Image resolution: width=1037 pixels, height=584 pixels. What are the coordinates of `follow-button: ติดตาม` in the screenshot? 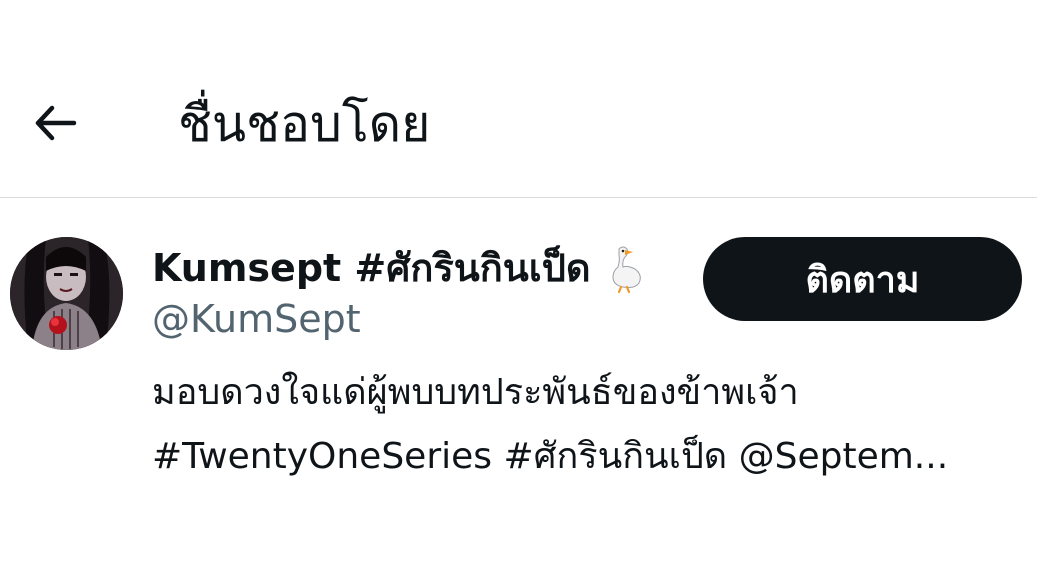 It's located at (862, 279).